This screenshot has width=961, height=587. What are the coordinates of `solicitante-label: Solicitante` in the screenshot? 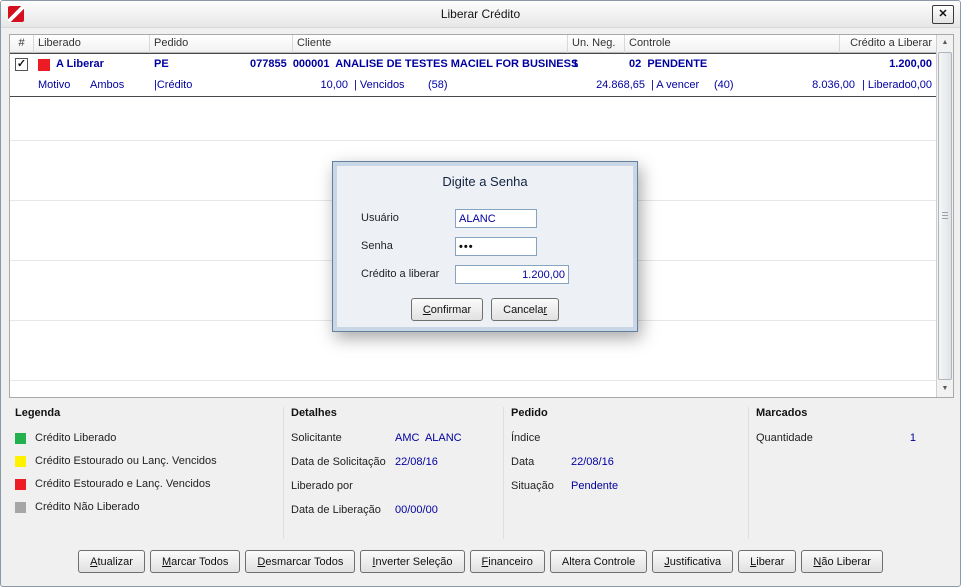 It's located at (316, 438).